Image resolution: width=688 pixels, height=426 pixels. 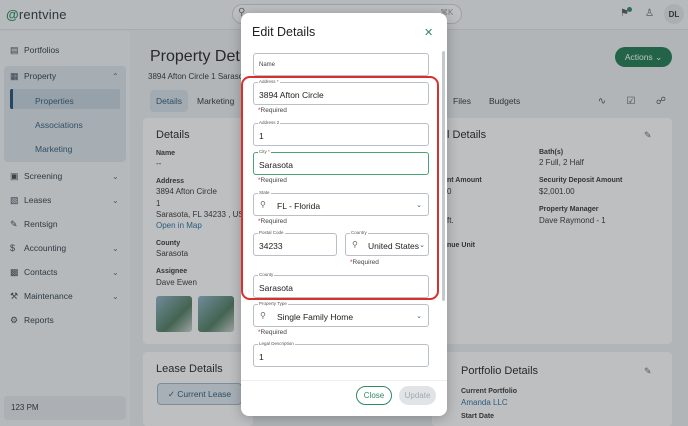 I want to click on property-type-label: Property Type, so click(x=273, y=304).